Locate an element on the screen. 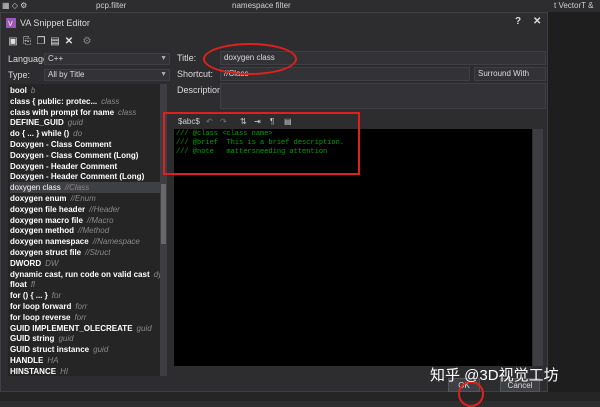  snippet-list-item: doxygen class//Class is located at coordinates (85, 188).